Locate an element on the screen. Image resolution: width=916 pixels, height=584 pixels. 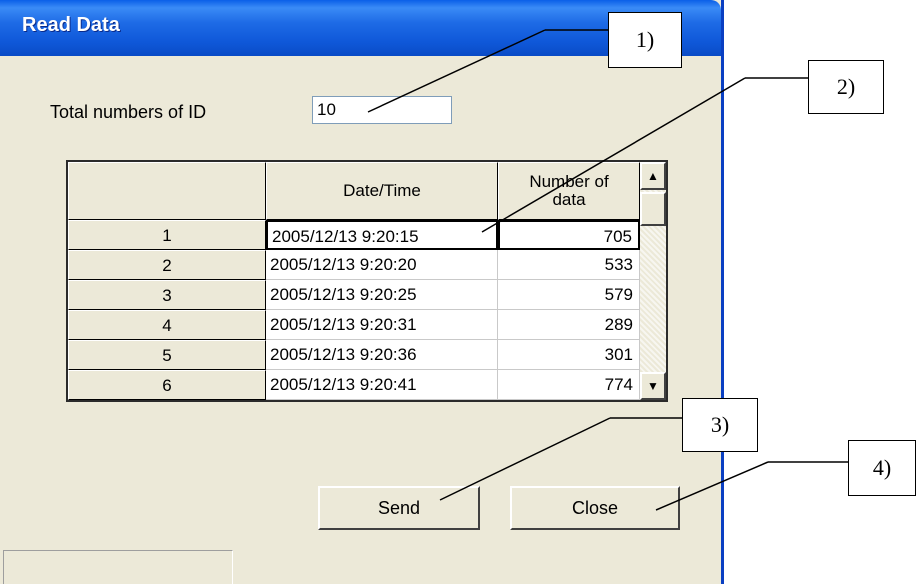
date-time-cell: 2005/12/13 9:20:41 is located at coordinates (382, 385).